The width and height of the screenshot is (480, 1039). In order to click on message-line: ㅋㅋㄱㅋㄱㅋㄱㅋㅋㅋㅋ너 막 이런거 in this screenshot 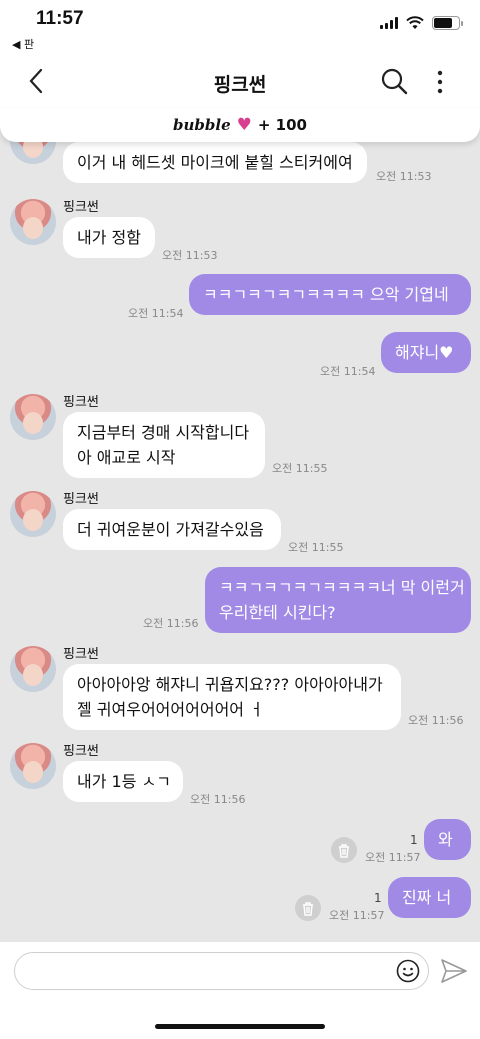, I will do `click(342, 587)`.